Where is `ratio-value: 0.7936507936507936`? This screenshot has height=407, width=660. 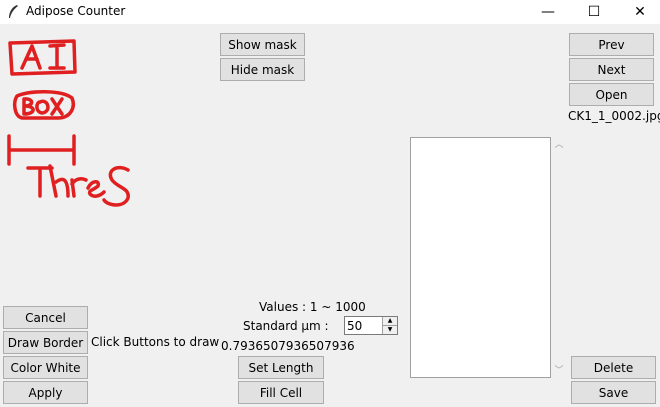 ratio-value: 0.7936507936507936 is located at coordinates (288, 346).